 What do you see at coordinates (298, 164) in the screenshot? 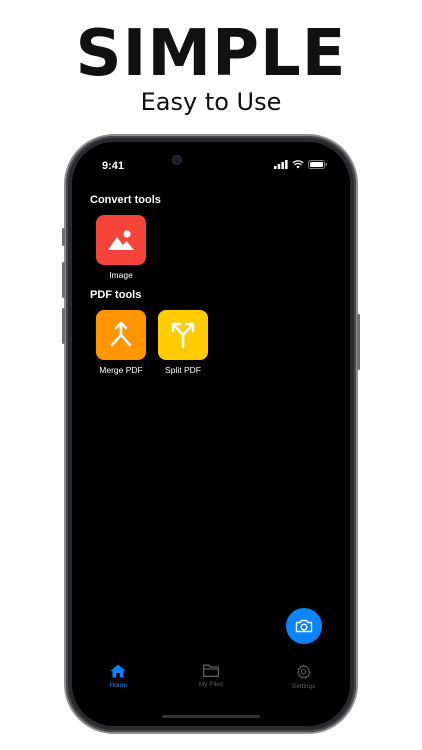
I see `wifi-icon` at bounding box center [298, 164].